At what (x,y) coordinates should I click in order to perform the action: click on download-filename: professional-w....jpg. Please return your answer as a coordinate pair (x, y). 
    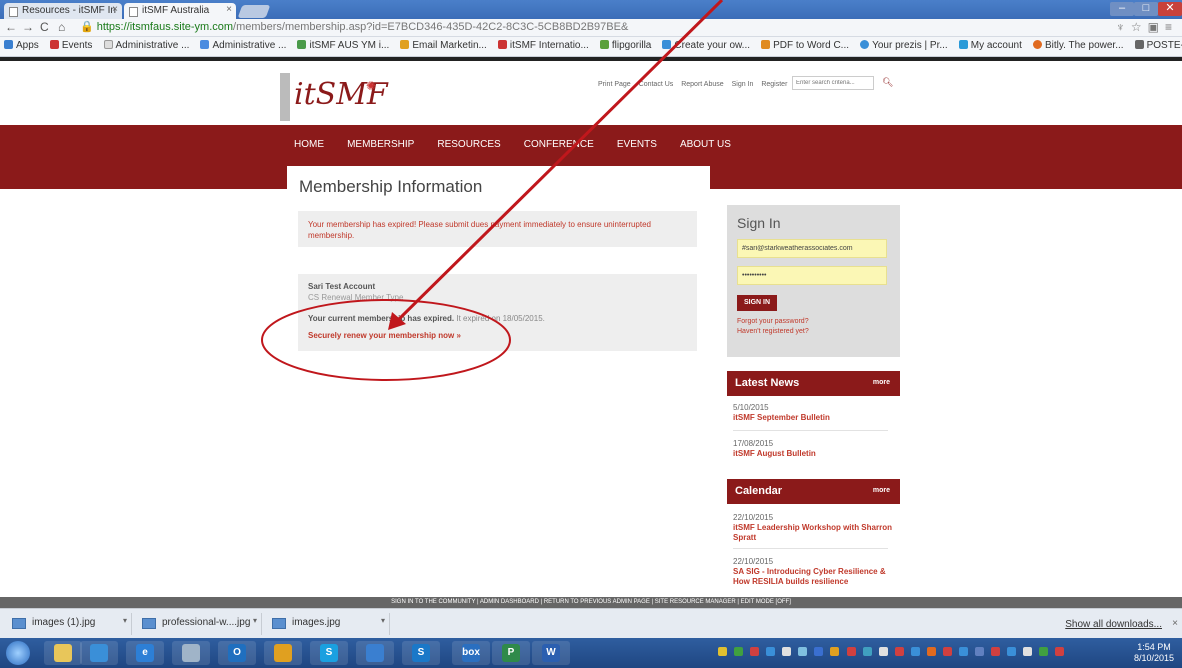
    Looking at the image, I should click on (206, 622).